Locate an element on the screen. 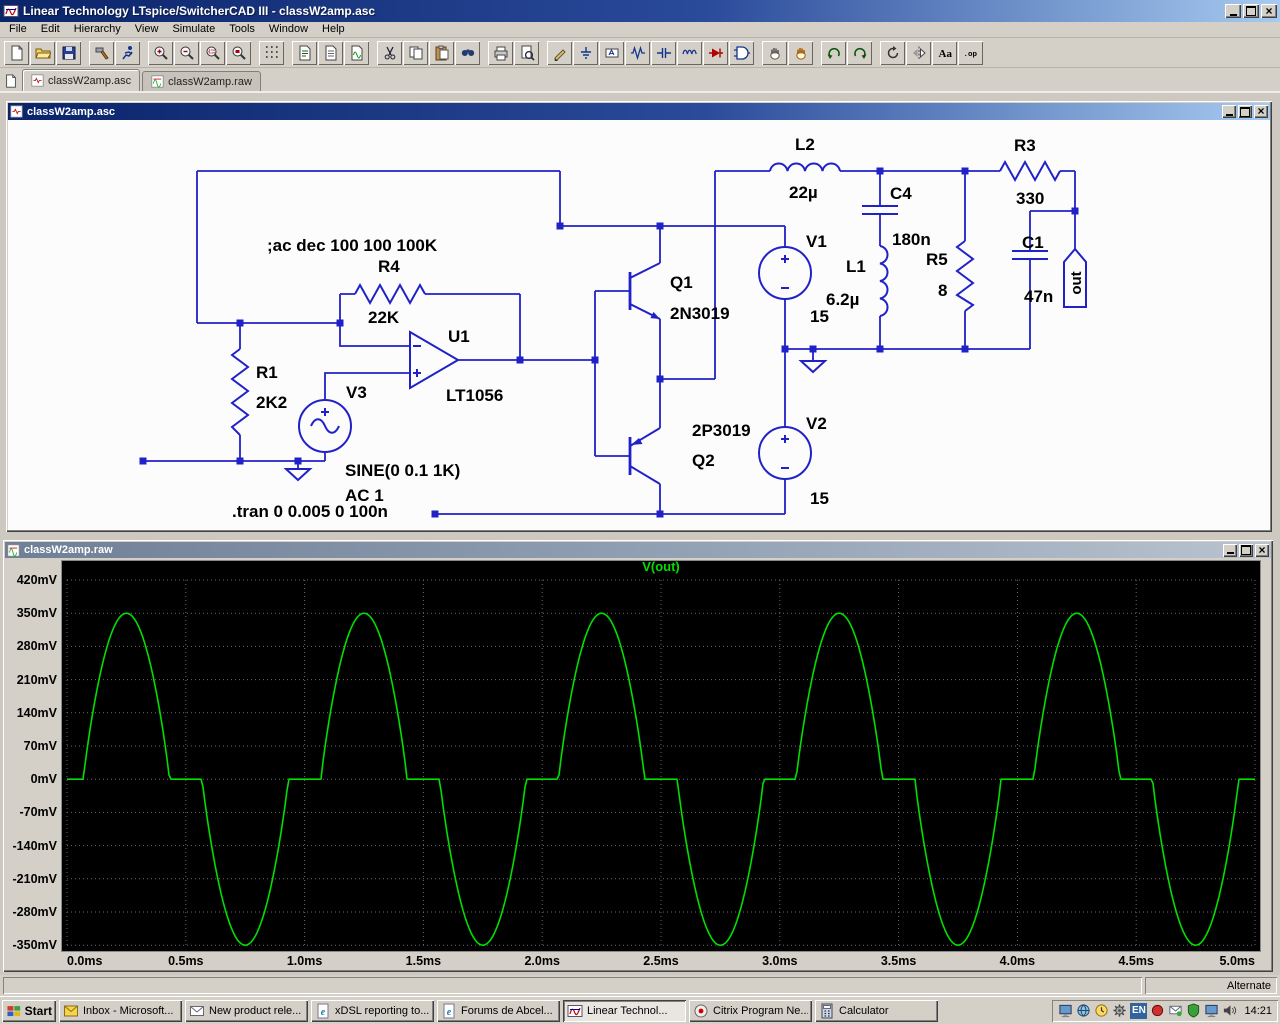 Image resolution: width=1280 pixels, height=1024 pixels. label-C1-value: 47n is located at coordinates (1038, 296).